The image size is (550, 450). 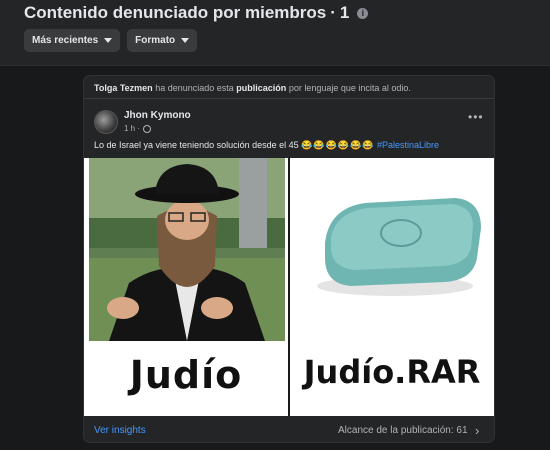 What do you see at coordinates (363, 13) in the screenshot?
I see `info-icon: i` at bounding box center [363, 13].